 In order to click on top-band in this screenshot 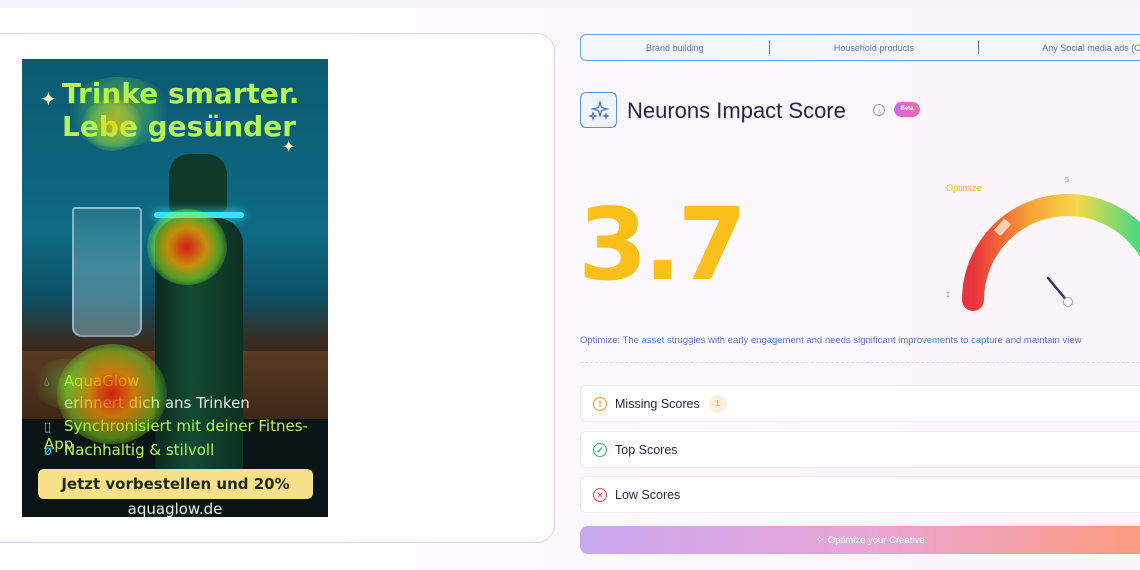, I will do `click(570, 4)`.